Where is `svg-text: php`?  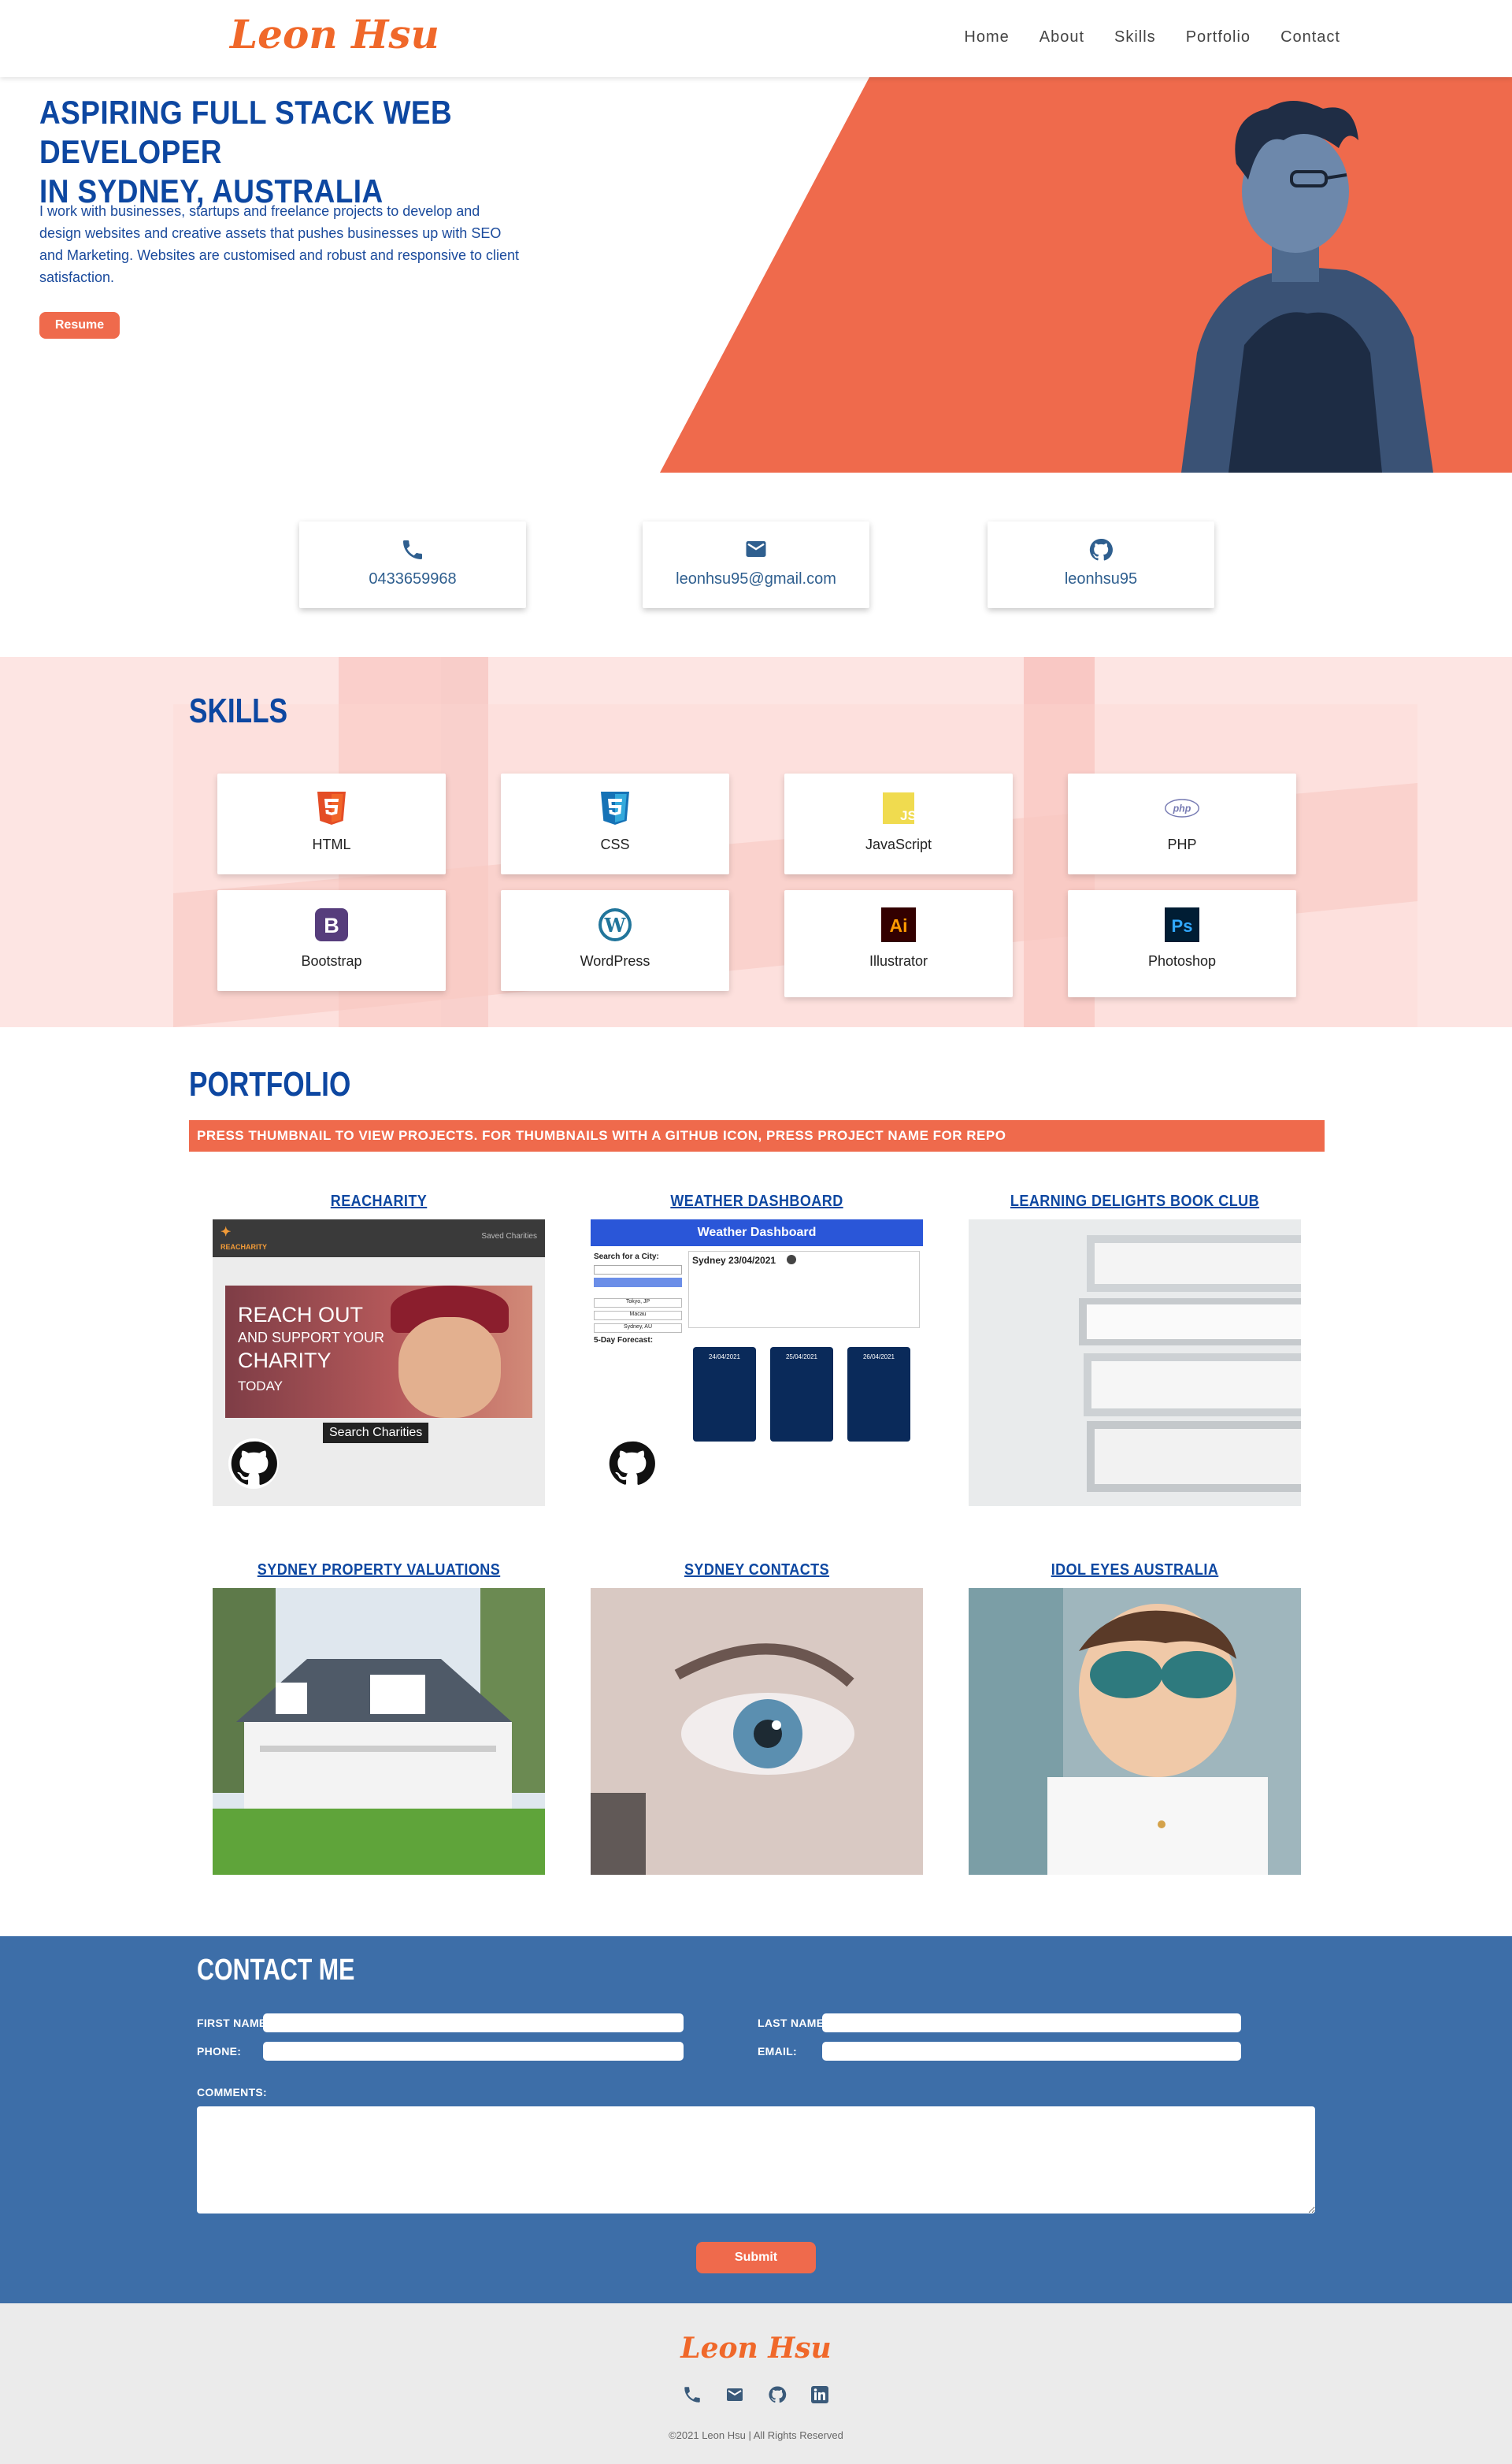 svg-text: php is located at coordinates (1182, 808).